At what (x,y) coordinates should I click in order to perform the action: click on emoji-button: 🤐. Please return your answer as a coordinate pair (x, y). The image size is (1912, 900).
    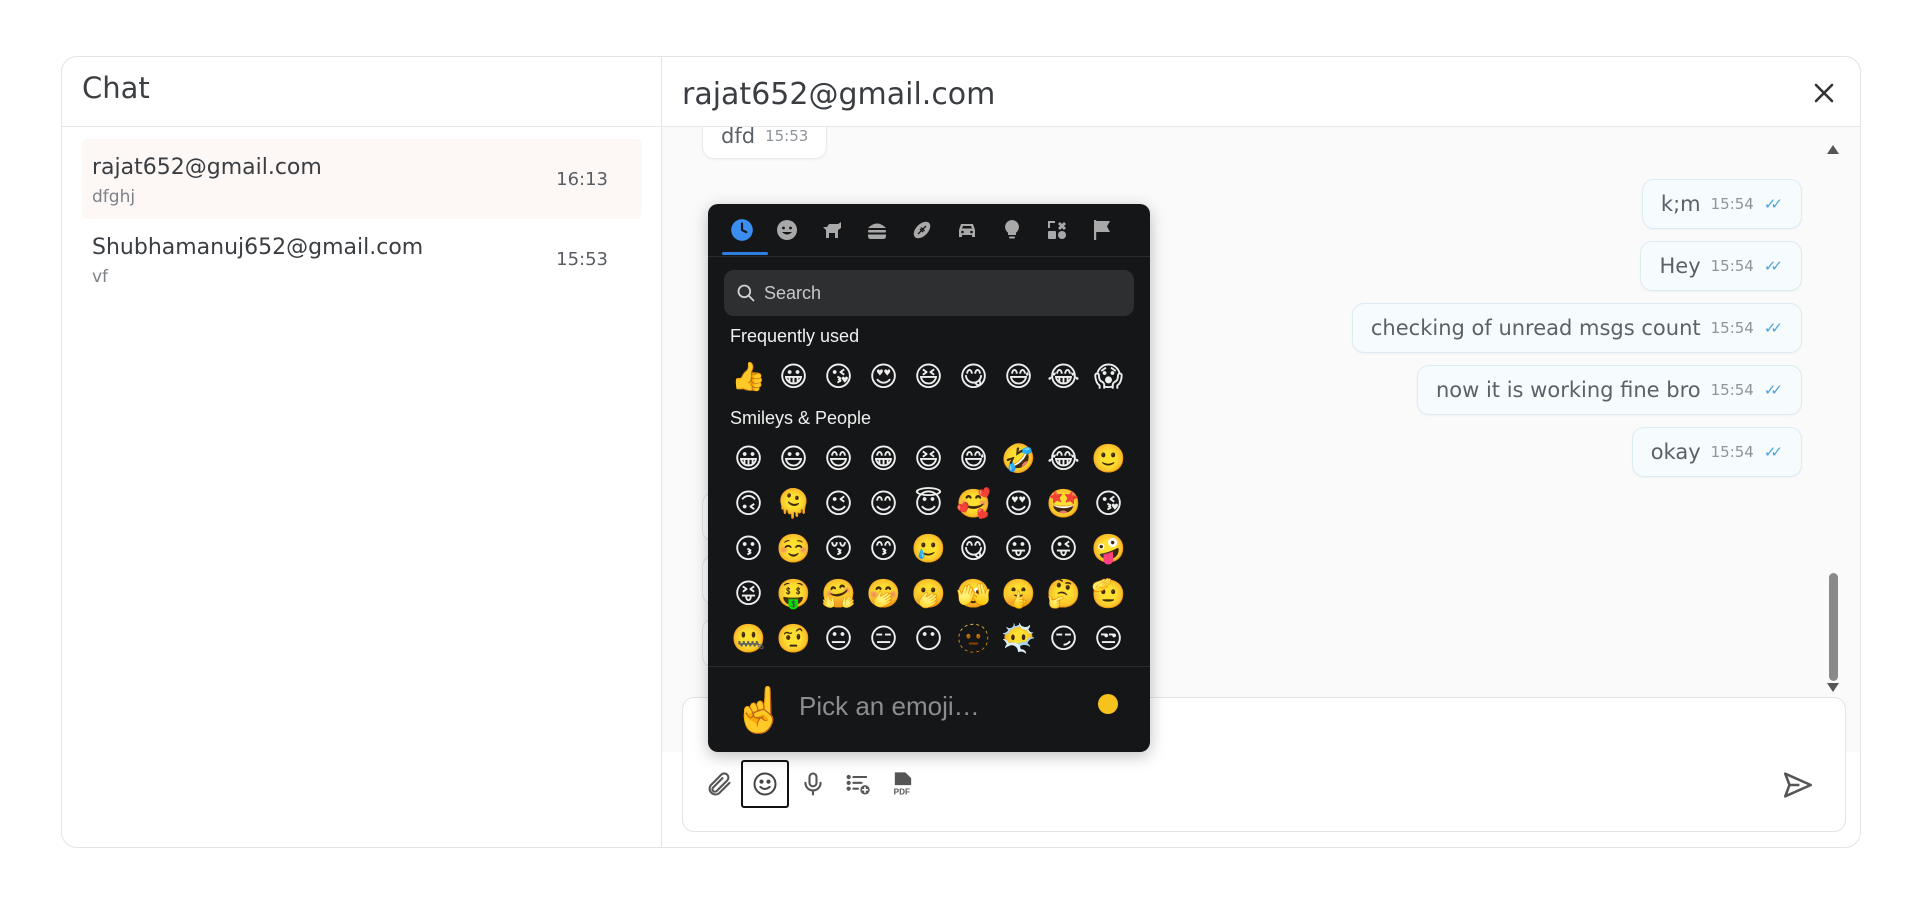
    Looking at the image, I should click on (748, 638).